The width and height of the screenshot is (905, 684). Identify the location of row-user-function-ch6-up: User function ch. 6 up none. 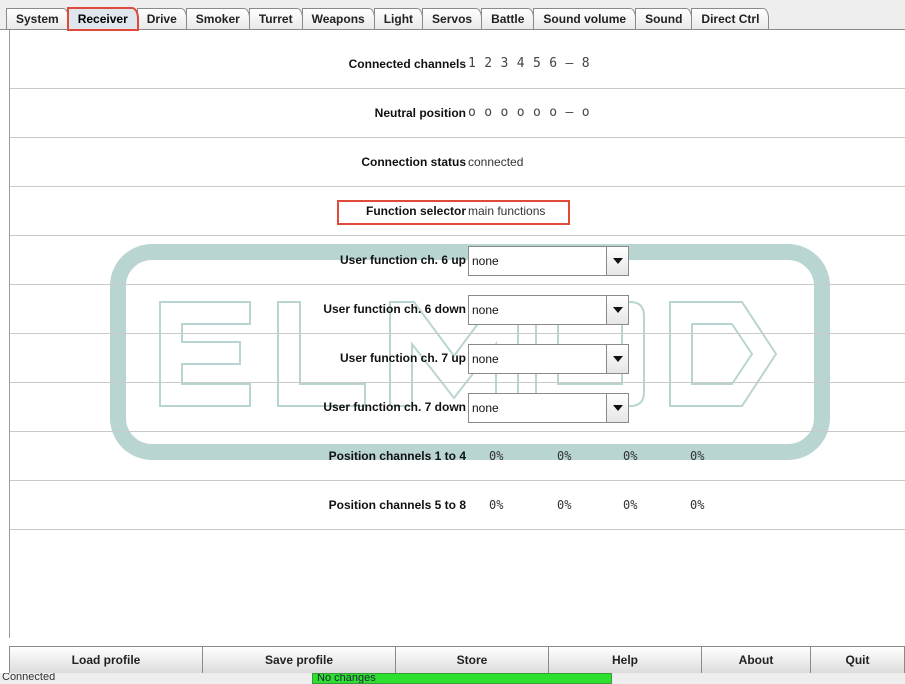
(457, 260).